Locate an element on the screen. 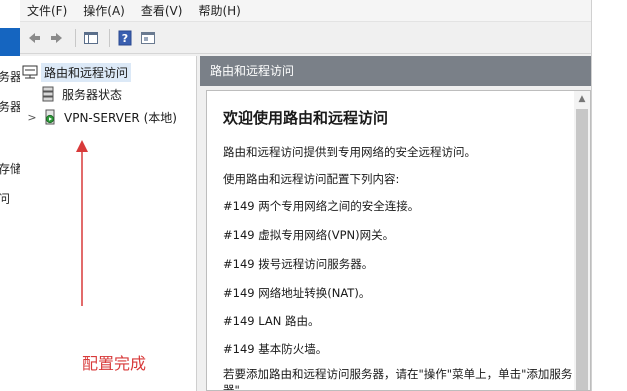 Image resolution: width=627 pixels, height=391 pixels. tree-item-label: 路由和远程访问 is located at coordinates (86, 72).